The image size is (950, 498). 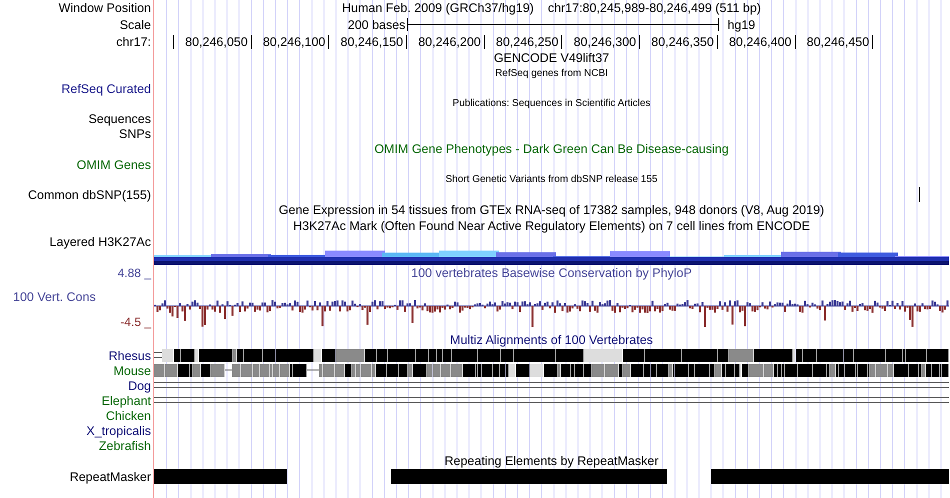 I want to click on ruler-label: 80,246,200, so click(x=449, y=41).